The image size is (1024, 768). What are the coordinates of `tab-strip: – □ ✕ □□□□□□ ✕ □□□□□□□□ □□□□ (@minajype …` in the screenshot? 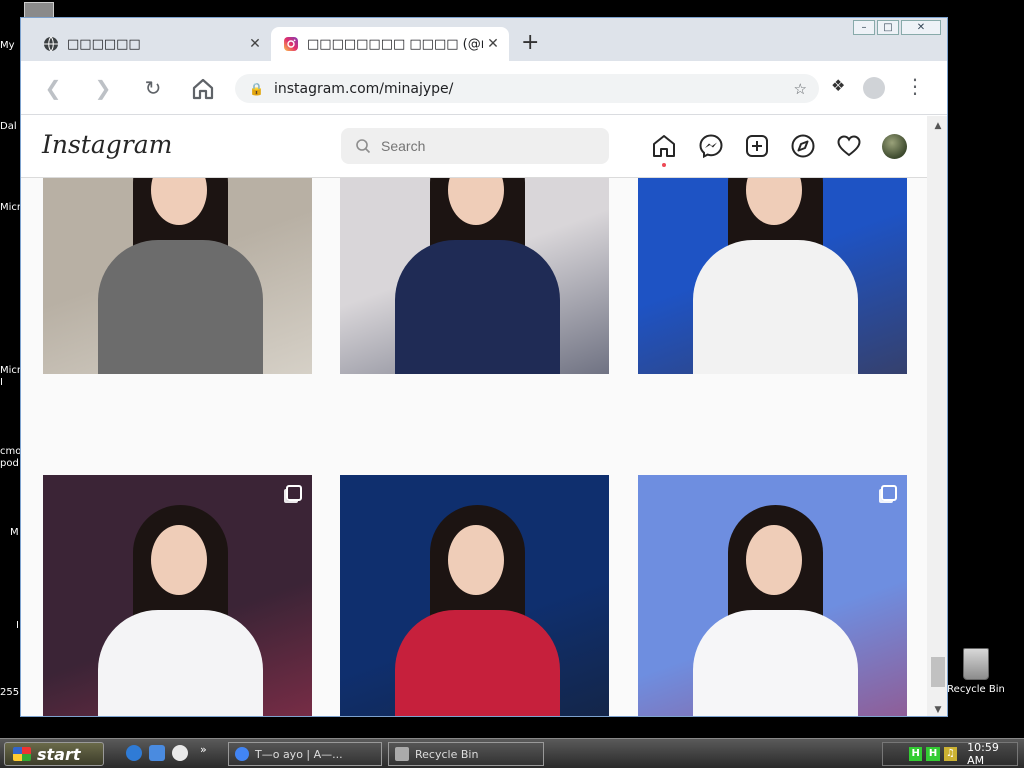 It's located at (484, 39).